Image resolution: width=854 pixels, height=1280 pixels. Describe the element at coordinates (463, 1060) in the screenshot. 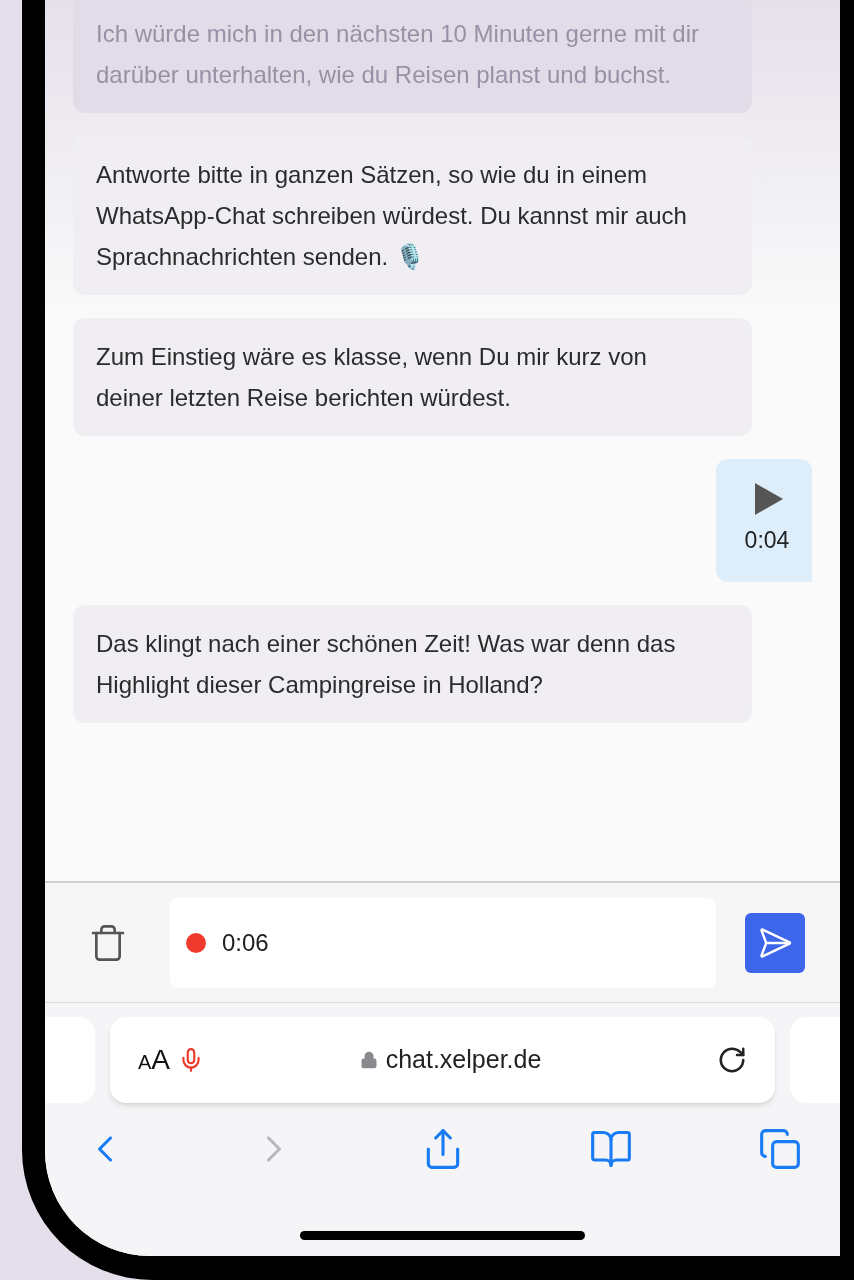

I see `url-text: chat.xelper.de` at that location.